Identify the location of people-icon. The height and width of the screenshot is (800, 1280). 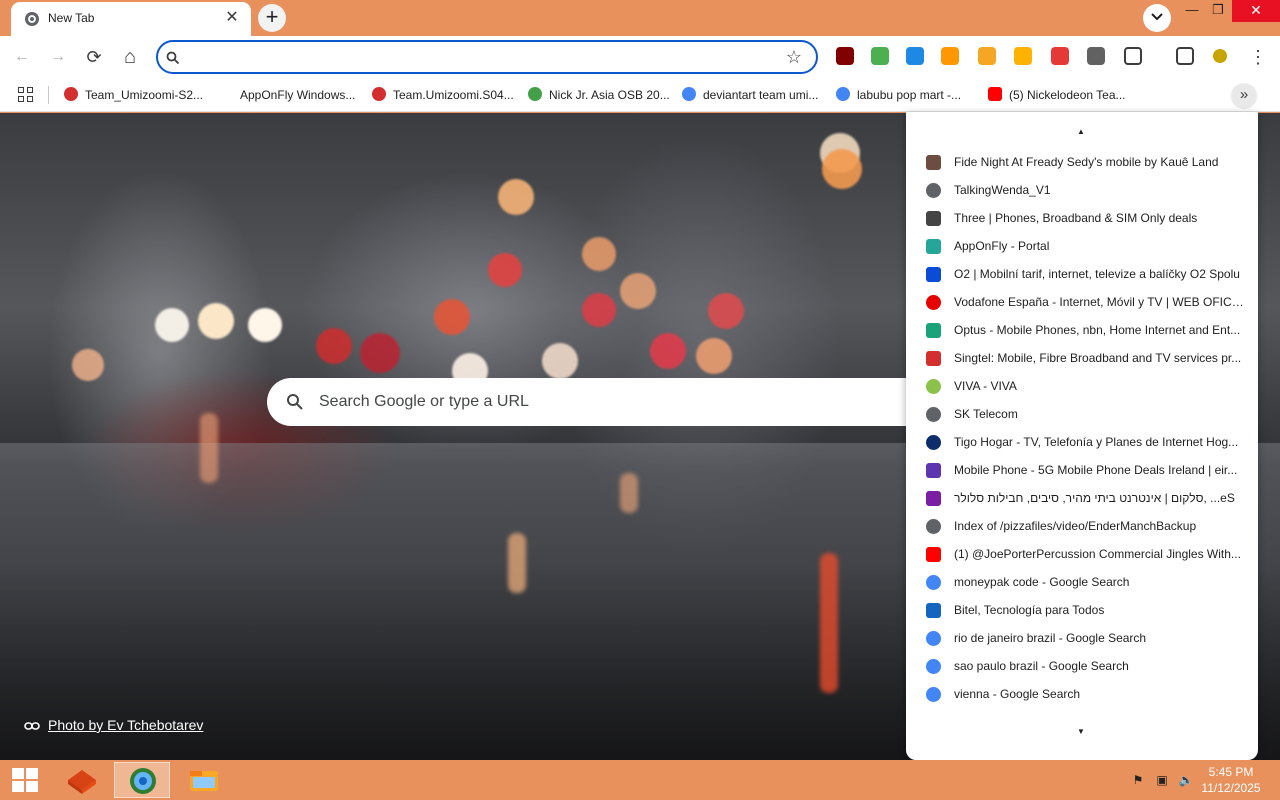
(987, 56).